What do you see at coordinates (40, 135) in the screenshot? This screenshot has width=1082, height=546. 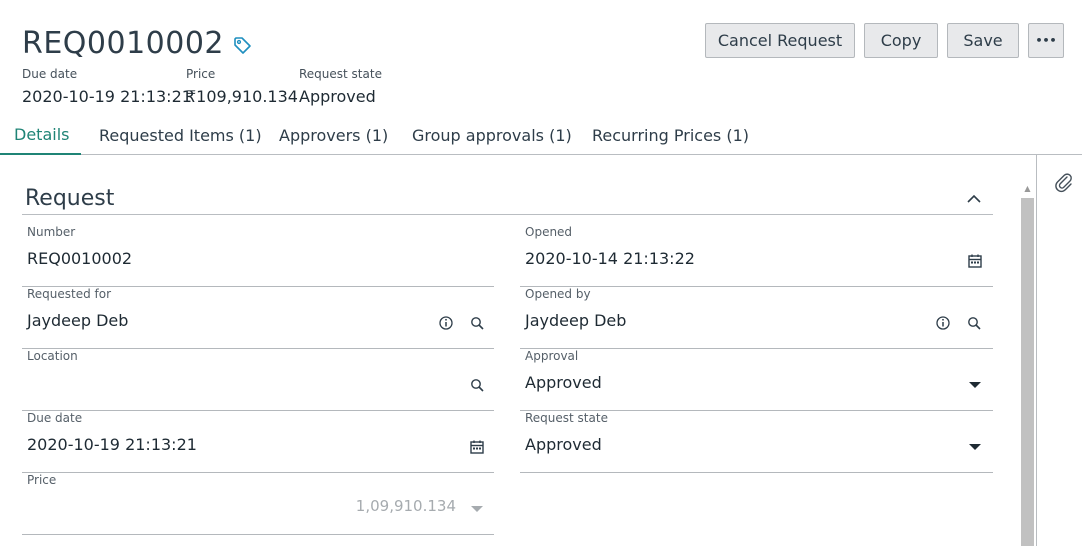 I see `tab-details: Details` at bounding box center [40, 135].